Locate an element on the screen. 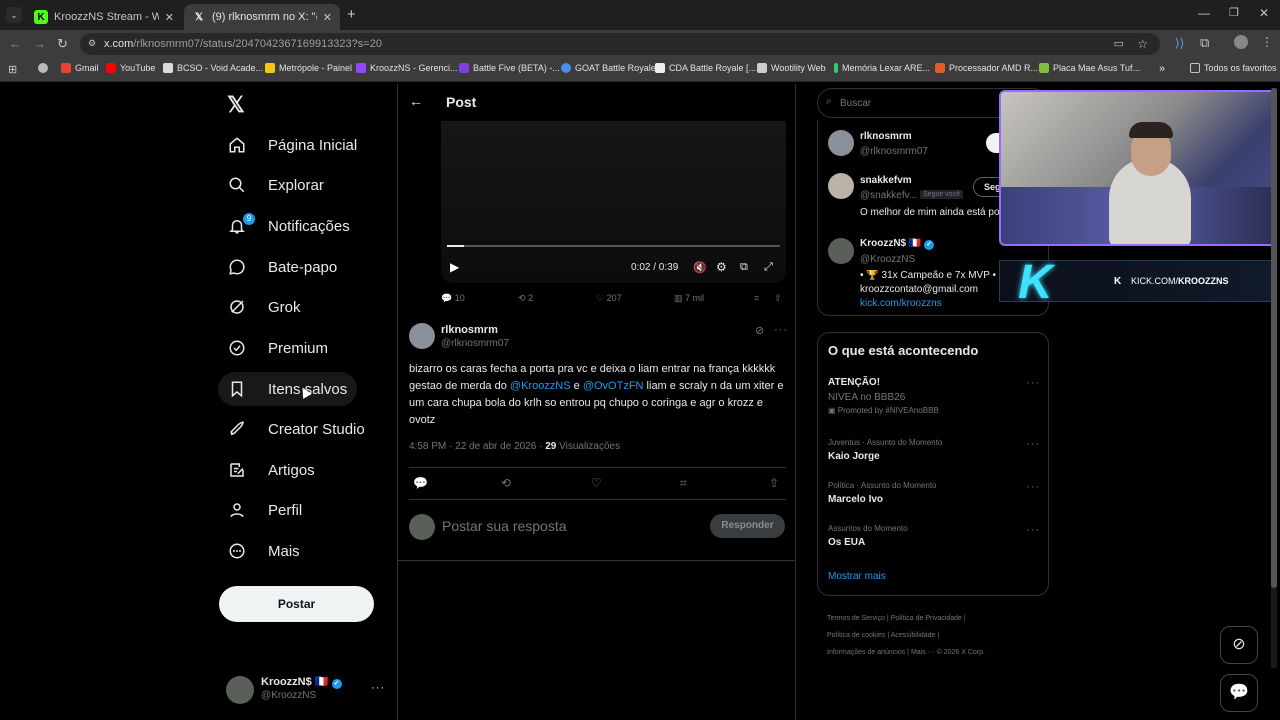 The width and height of the screenshot is (1280, 720). all-favorites: Todos os favoritos is located at coordinates (1233, 68).